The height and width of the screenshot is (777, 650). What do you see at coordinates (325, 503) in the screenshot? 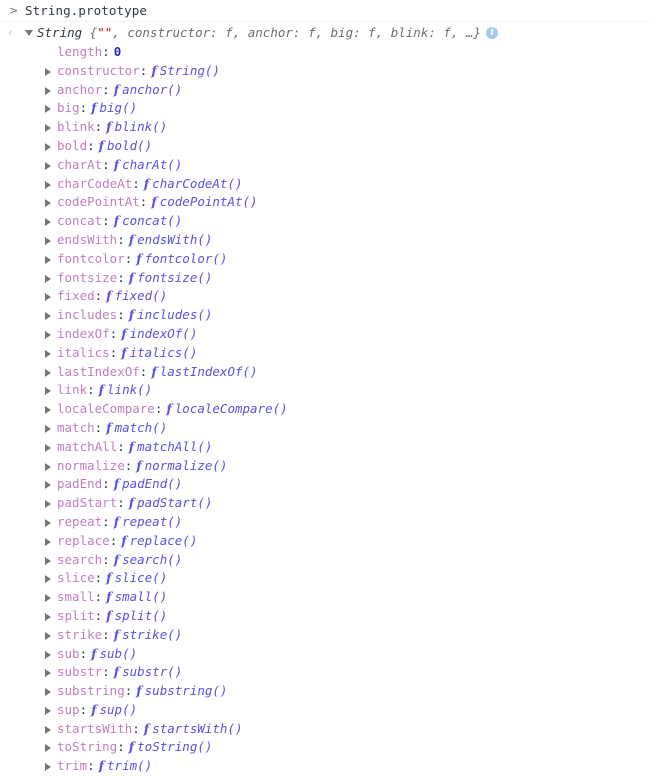
I see `property-row: padStart: f padStart()` at bounding box center [325, 503].